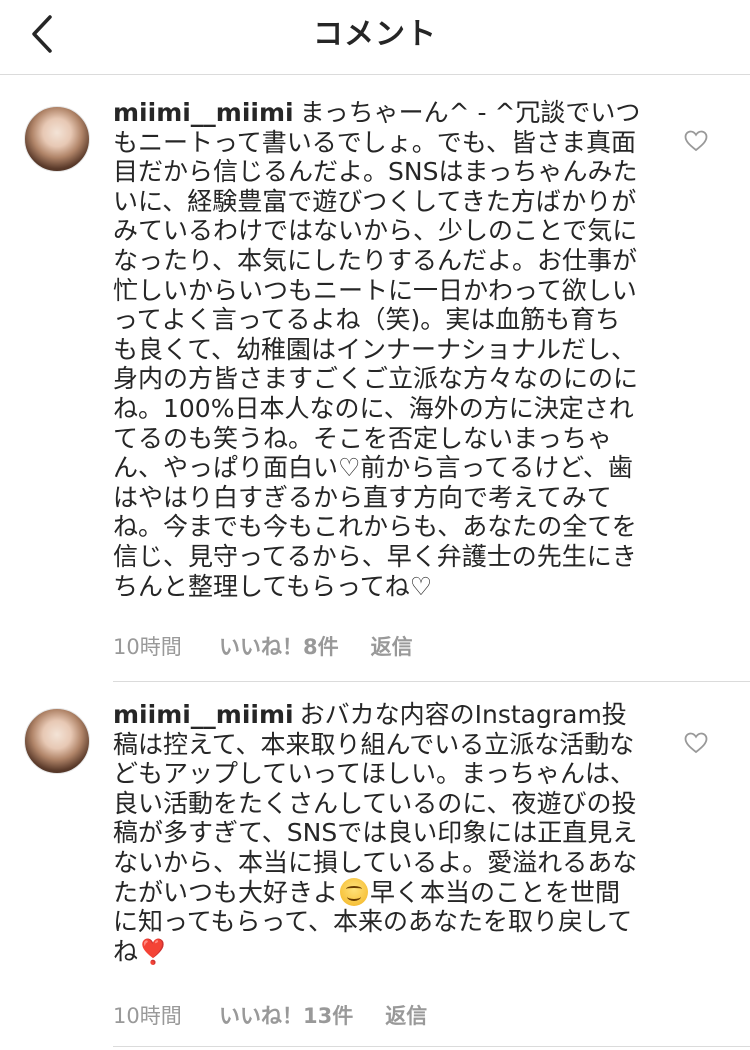 The image size is (750, 1050). I want to click on comment-likes: いいね！13件, so click(286, 1015).